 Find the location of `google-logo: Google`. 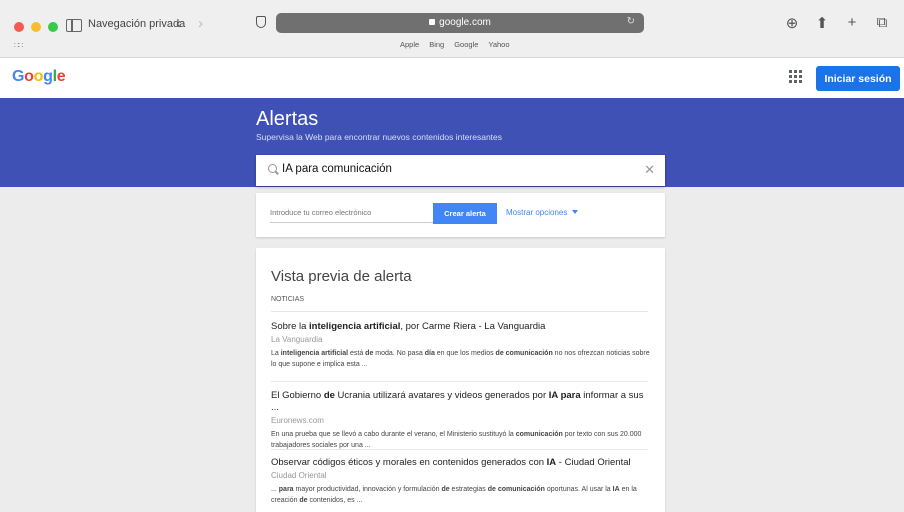

google-logo: Google is located at coordinates (39, 77).